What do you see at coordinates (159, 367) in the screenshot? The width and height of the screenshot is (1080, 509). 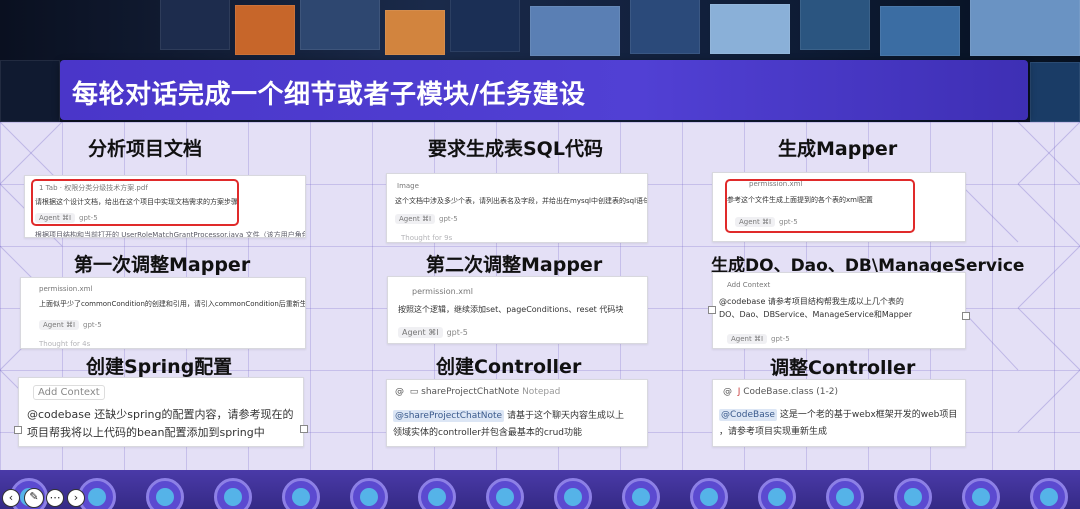 I see `step-heading-spring-config: 创建Spring配置` at bounding box center [159, 367].